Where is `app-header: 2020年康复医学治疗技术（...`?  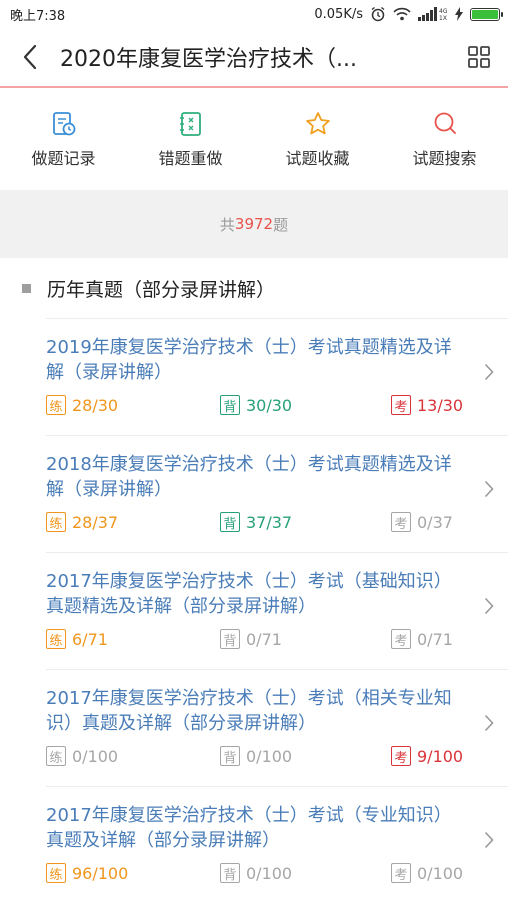
app-header: 2020年康复医学治疗技术（... is located at coordinates (254, 58).